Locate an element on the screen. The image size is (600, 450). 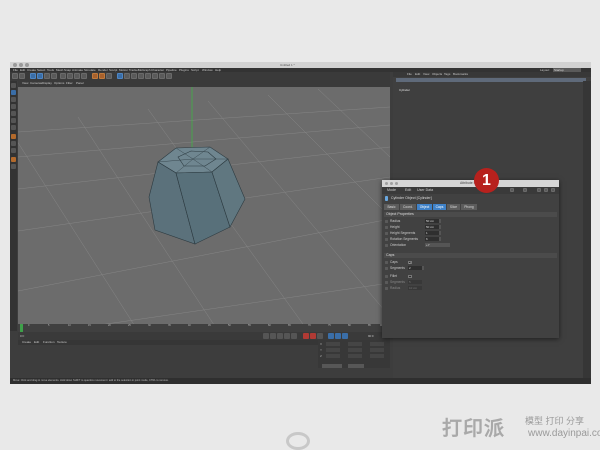
apply-button is located at coordinates (332, 366).